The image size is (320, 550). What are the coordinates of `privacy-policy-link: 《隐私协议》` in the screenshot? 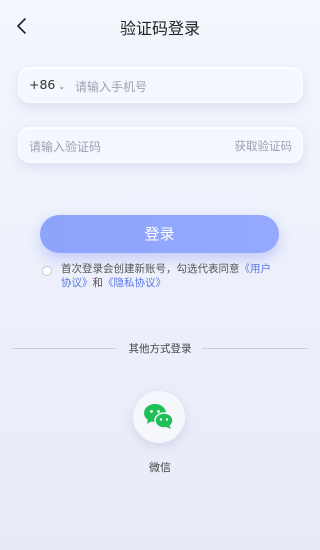 It's located at (134, 283).